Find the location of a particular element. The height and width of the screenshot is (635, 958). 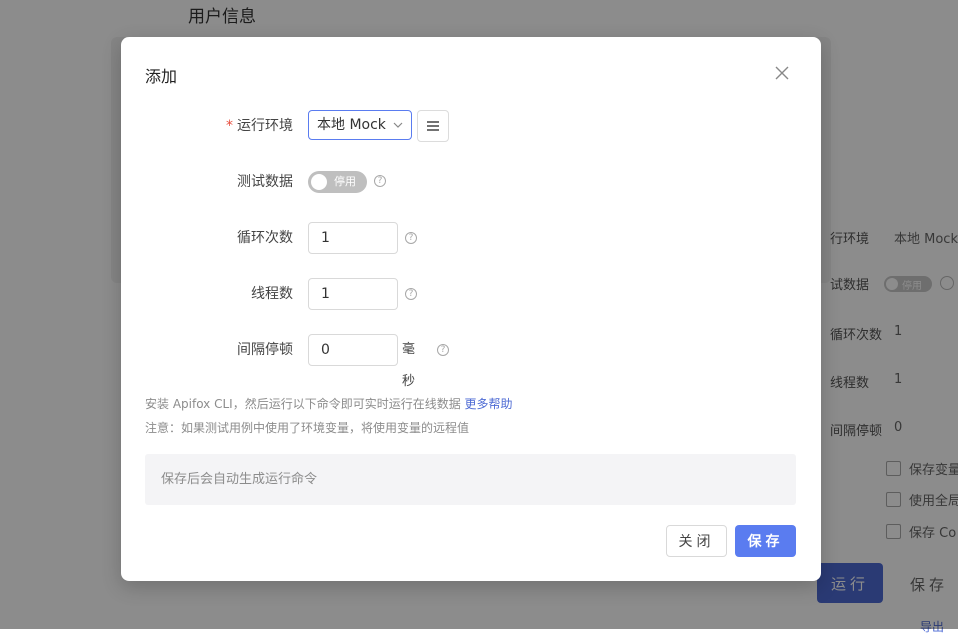

cli-hint-text: 安装 Apifox CLI，然后运行以下命令即可实时运行在线数据 is located at coordinates (303, 404).